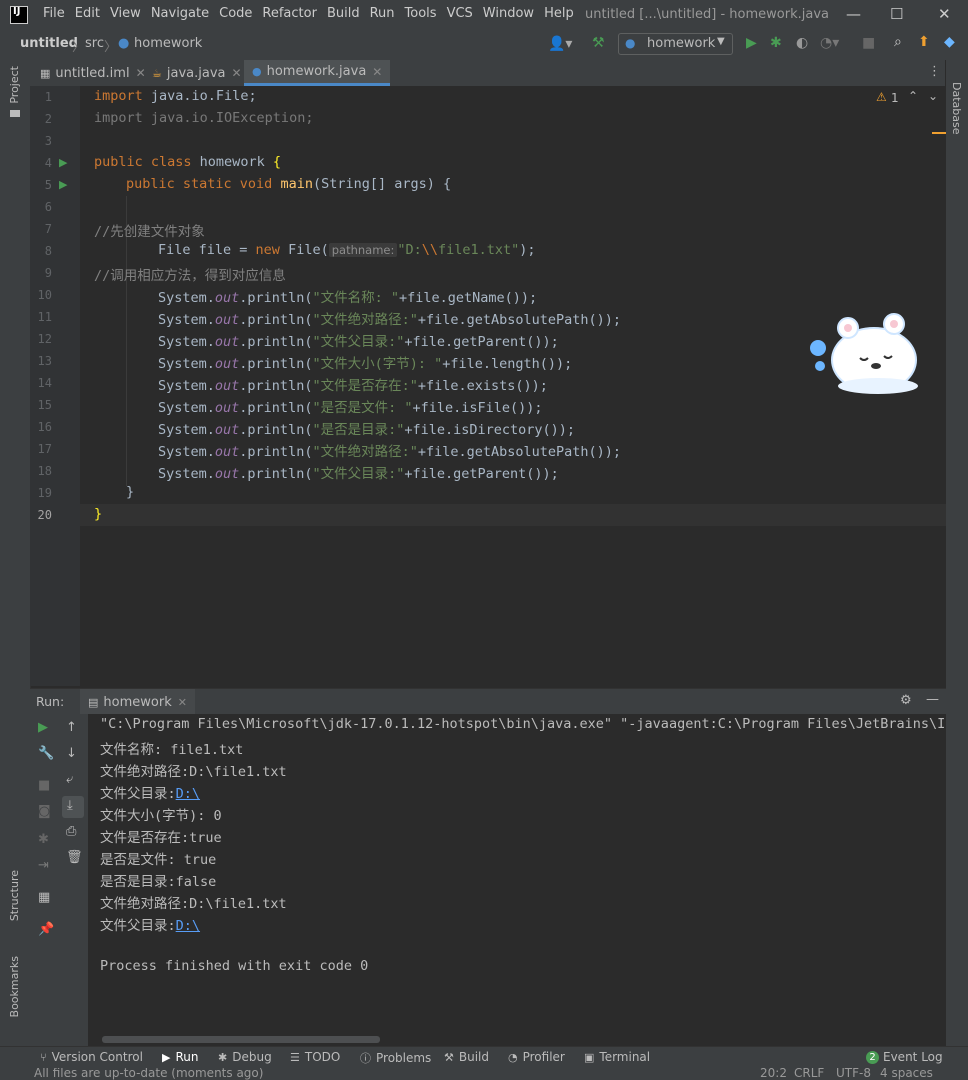 The height and width of the screenshot is (1080, 968). Describe the element at coordinates (343, 13) in the screenshot. I see `menu-build: Build` at that location.